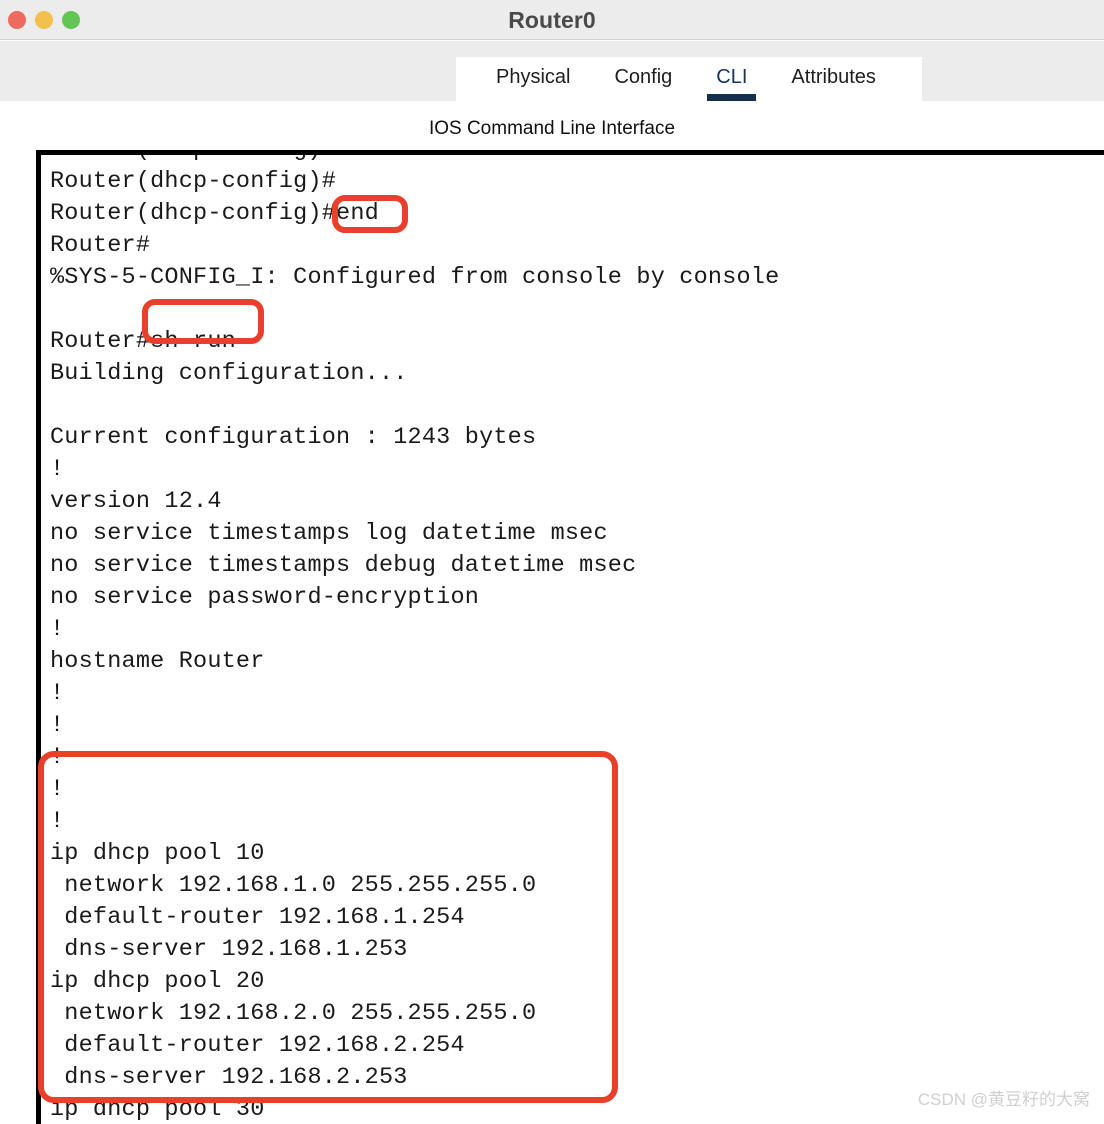 The width and height of the screenshot is (1104, 1124). What do you see at coordinates (157, 853) in the screenshot?
I see `terminal-line: ip dhcp pool 10` at bounding box center [157, 853].